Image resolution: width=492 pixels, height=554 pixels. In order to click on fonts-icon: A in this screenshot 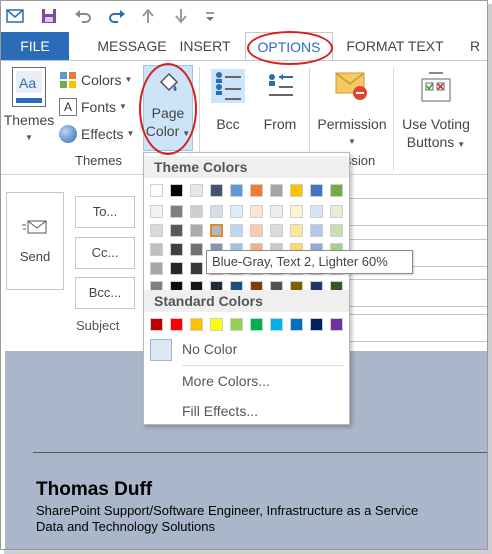, I will do `click(68, 107)`.